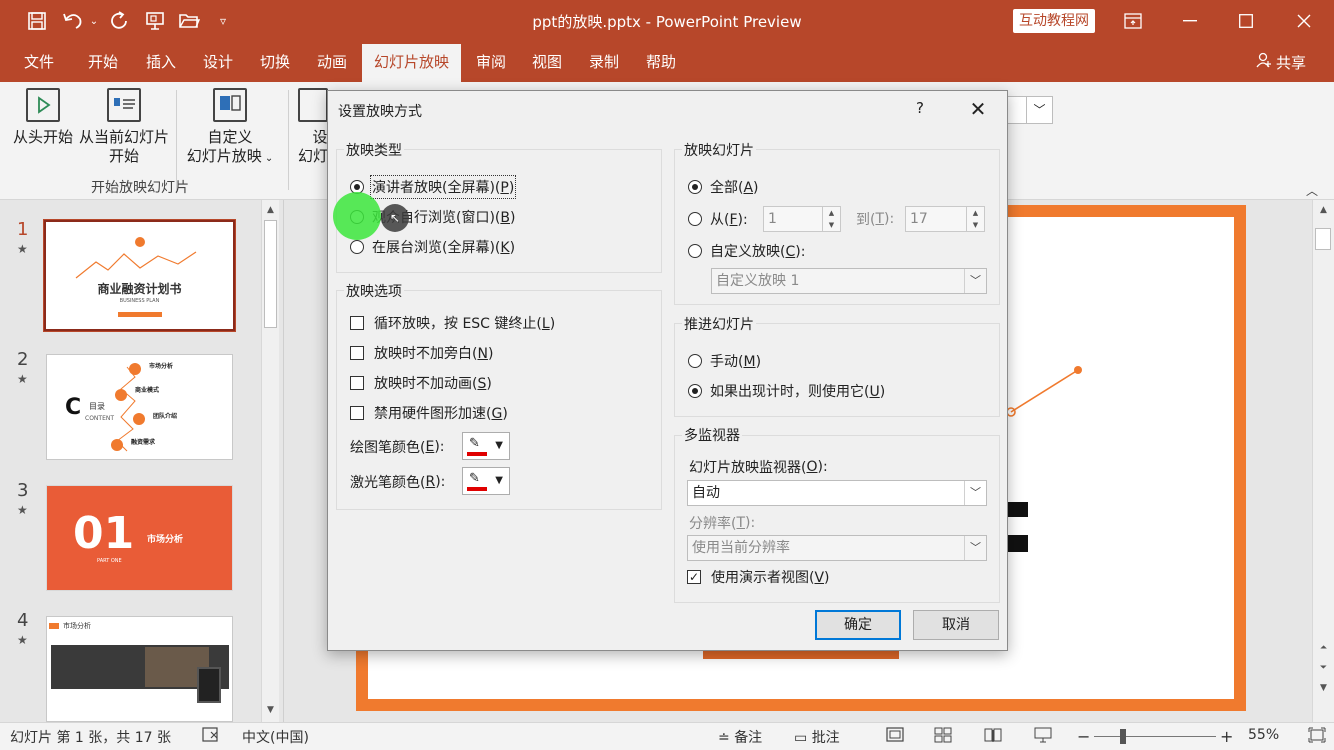  What do you see at coordinates (139, 289) in the screenshot?
I see `thumb-title: 商业融资计划书` at bounding box center [139, 289].